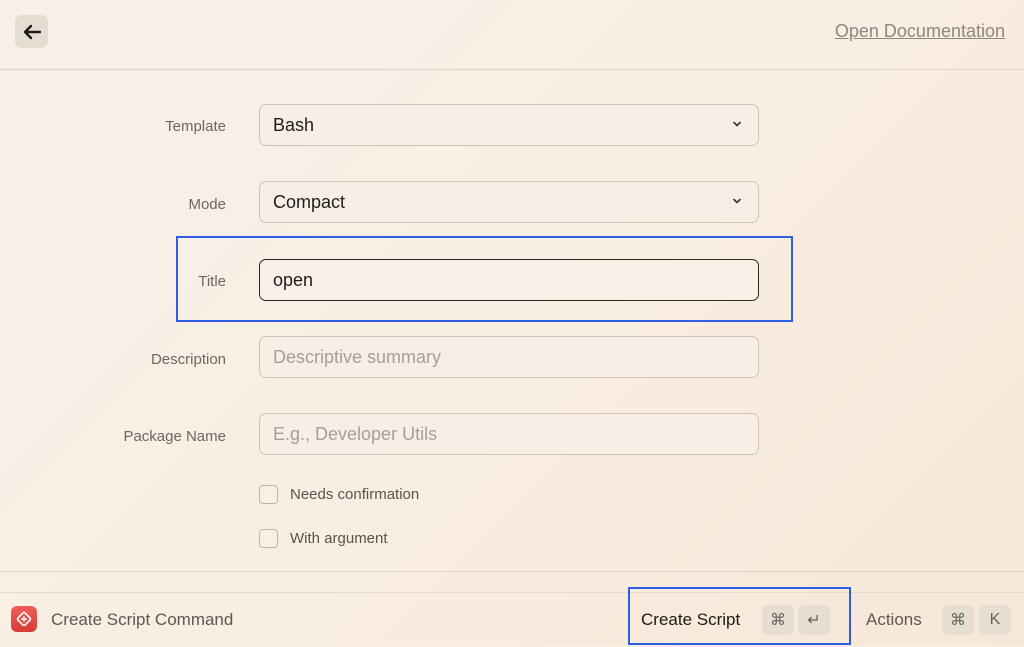  Describe the element at coordinates (355, 433) in the screenshot. I see `package-name-placeholder: E.g., Developer Utils` at that location.